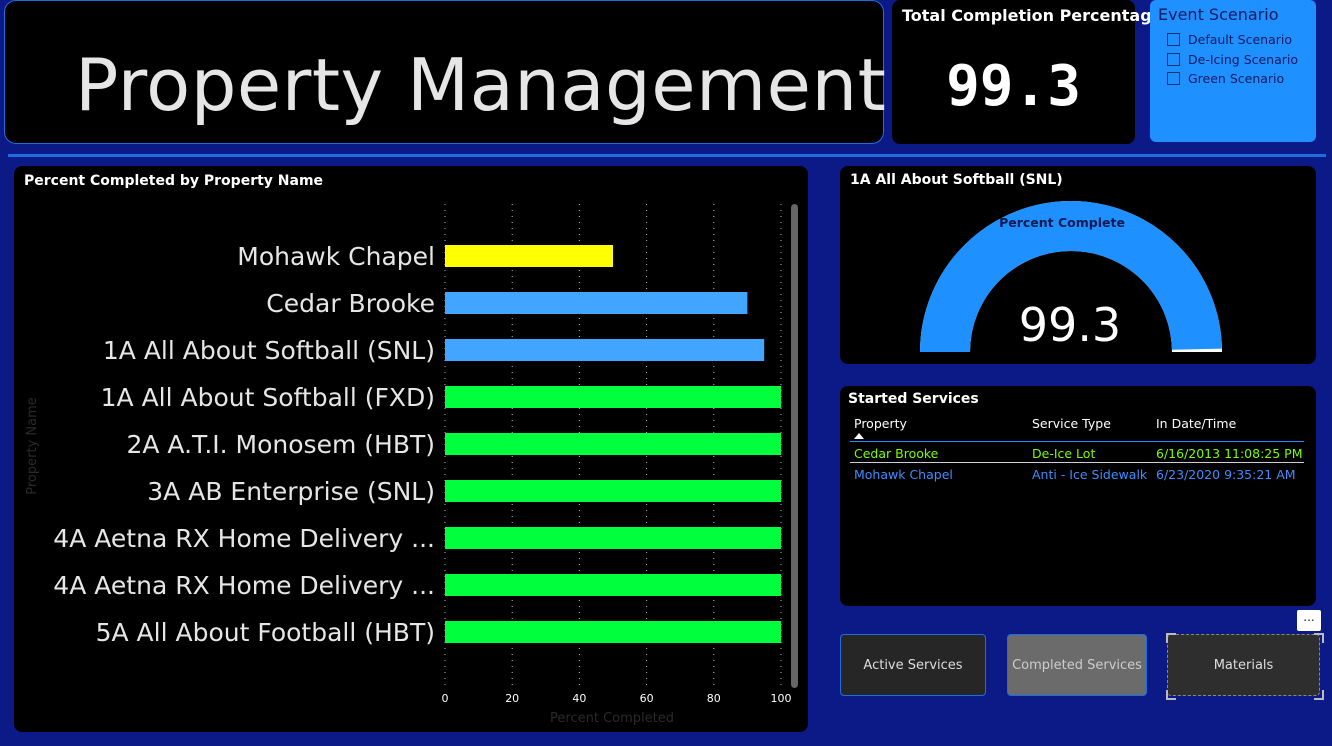 This screenshot has width=1332, height=746. Describe the element at coordinates (896, 453) in the screenshot. I see `cell-property: Cedar Brooke` at that location.